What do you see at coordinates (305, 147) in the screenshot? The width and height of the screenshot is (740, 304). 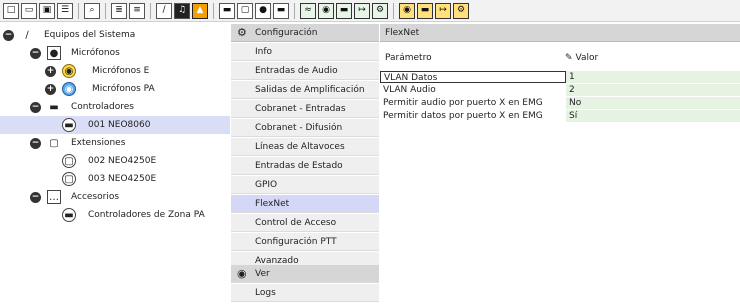 I see `menu-item-lineas-altavoces: Líneas de Altavoces` at bounding box center [305, 147].